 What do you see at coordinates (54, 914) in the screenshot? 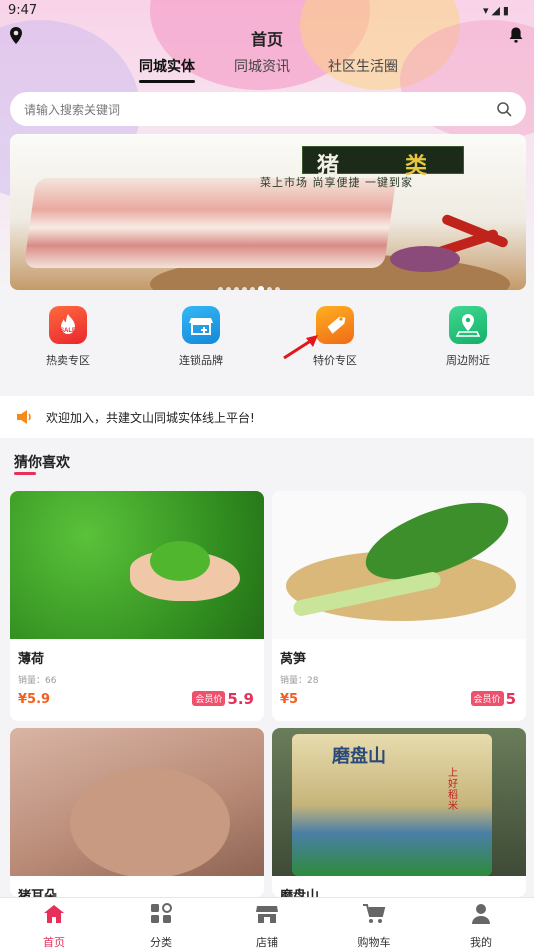
I see `home-icon` at bounding box center [54, 914].